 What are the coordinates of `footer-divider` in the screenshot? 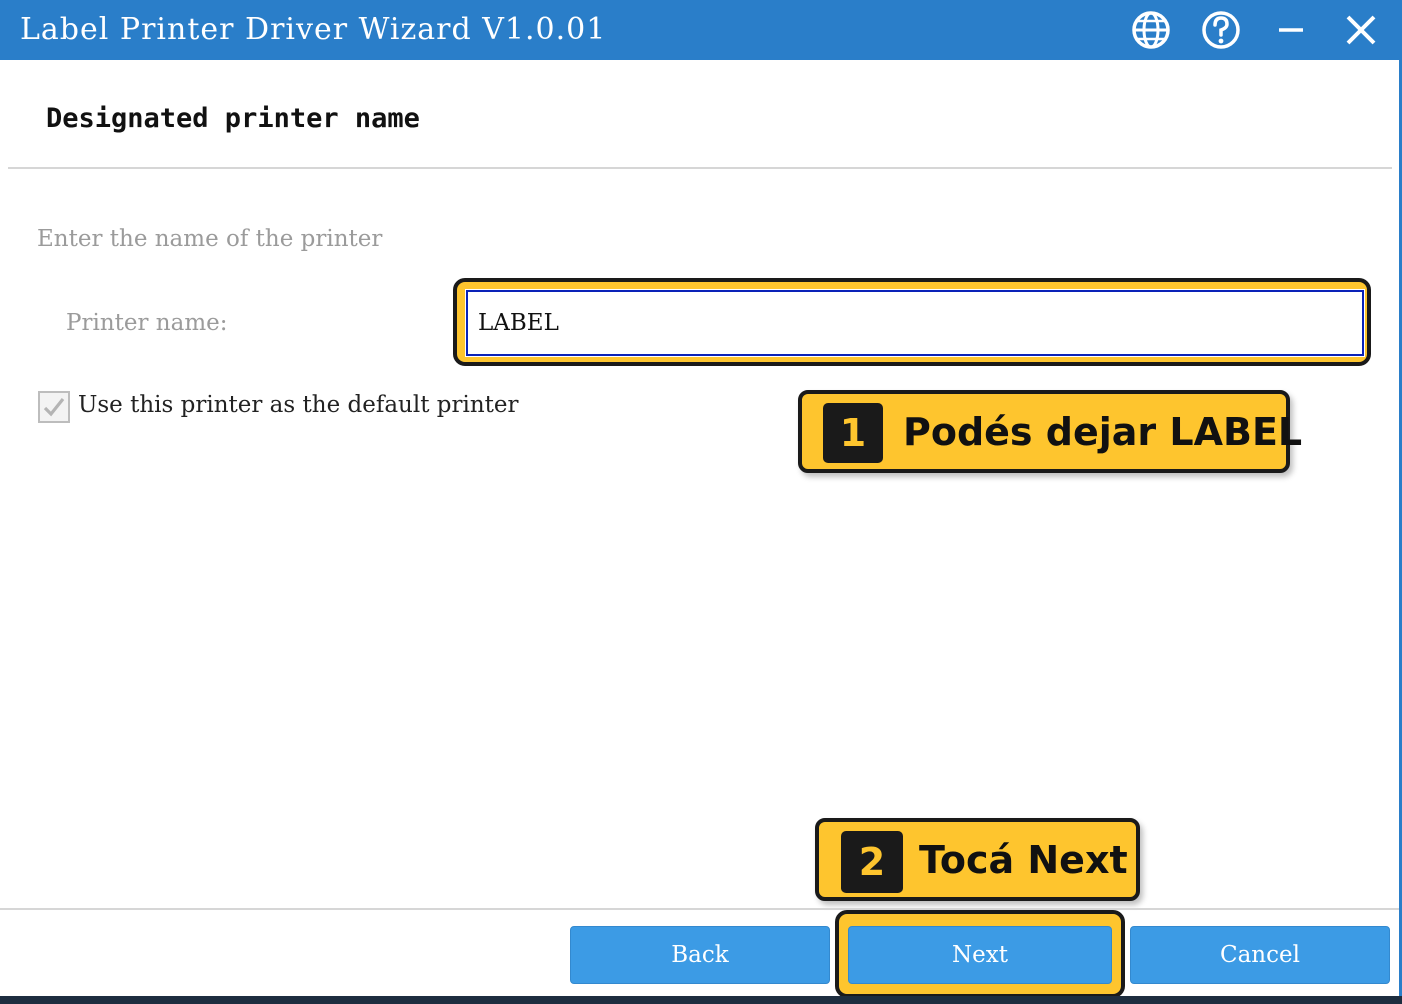 It's located at (701, 909).